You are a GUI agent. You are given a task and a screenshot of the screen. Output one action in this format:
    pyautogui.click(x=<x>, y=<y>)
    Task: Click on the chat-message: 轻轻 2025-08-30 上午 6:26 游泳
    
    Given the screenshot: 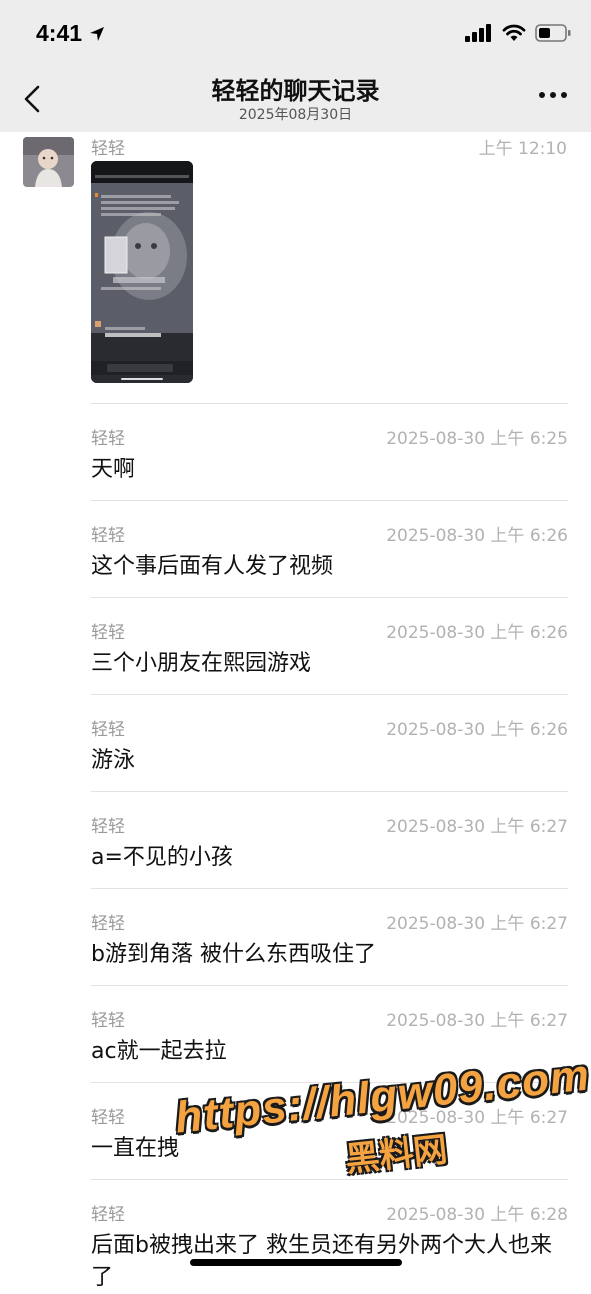 What is the action you would take?
    pyautogui.click(x=329, y=750)
    